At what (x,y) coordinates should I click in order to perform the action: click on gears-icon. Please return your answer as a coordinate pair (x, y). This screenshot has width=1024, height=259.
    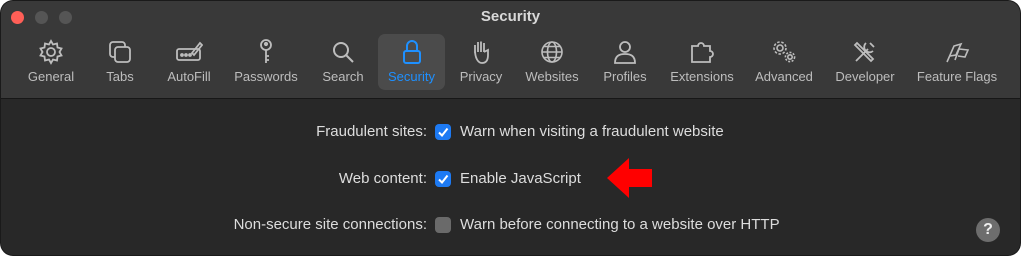
    Looking at the image, I should click on (784, 52).